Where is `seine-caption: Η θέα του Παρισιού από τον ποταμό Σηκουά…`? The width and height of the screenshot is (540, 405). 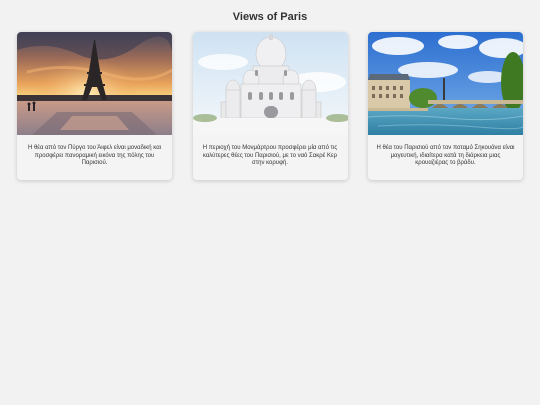
seine-caption: Η θέα του Παρισιού από τον ποταμό Σηκουά… is located at coordinates (445, 155).